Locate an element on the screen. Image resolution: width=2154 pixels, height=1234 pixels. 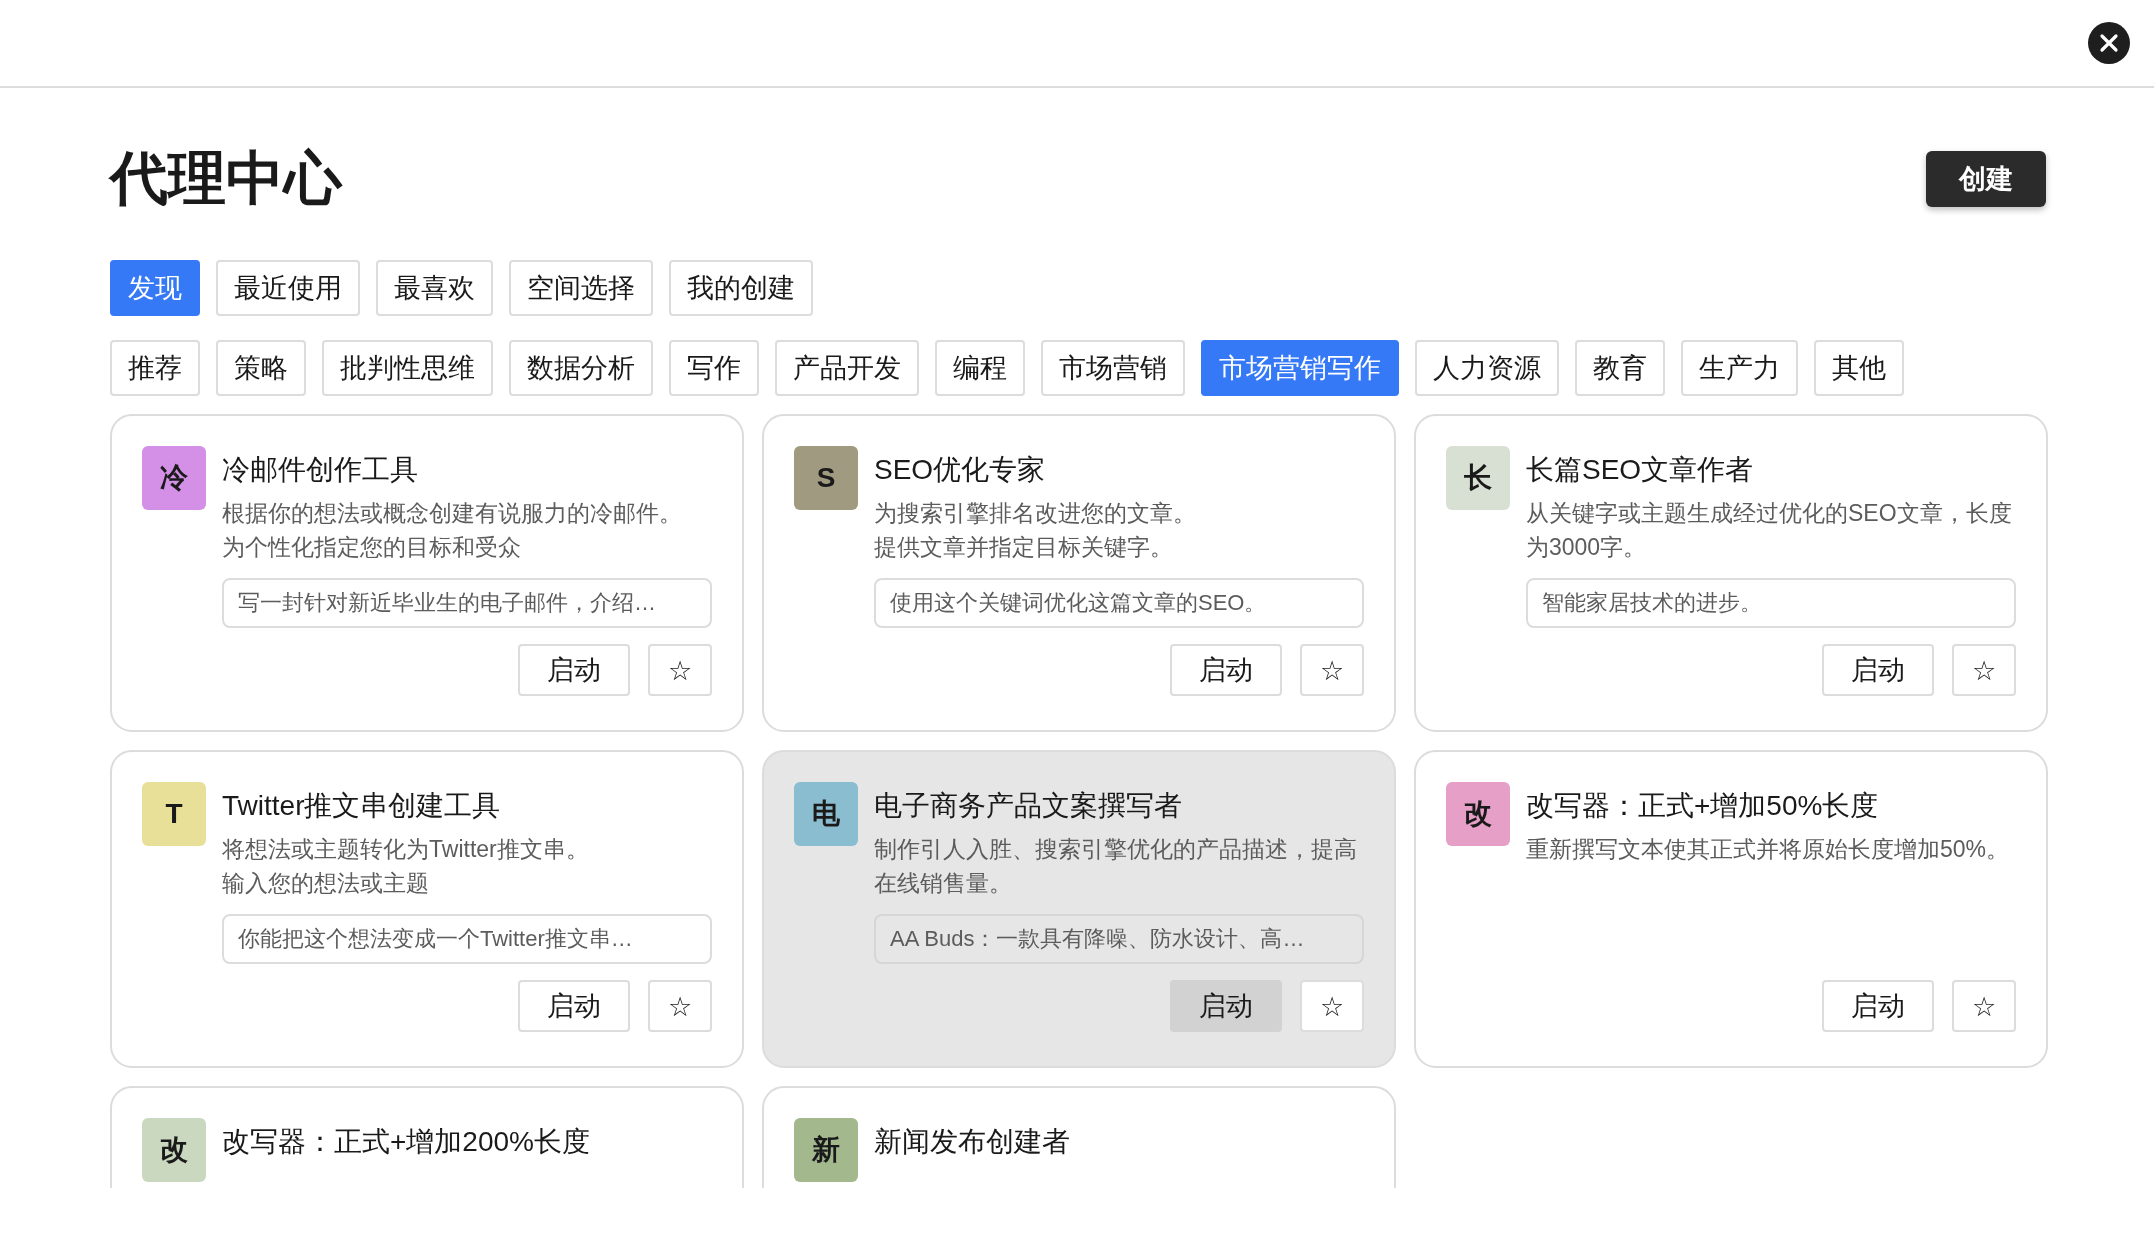
nav-tab: 发现 is located at coordinates (155, 288).